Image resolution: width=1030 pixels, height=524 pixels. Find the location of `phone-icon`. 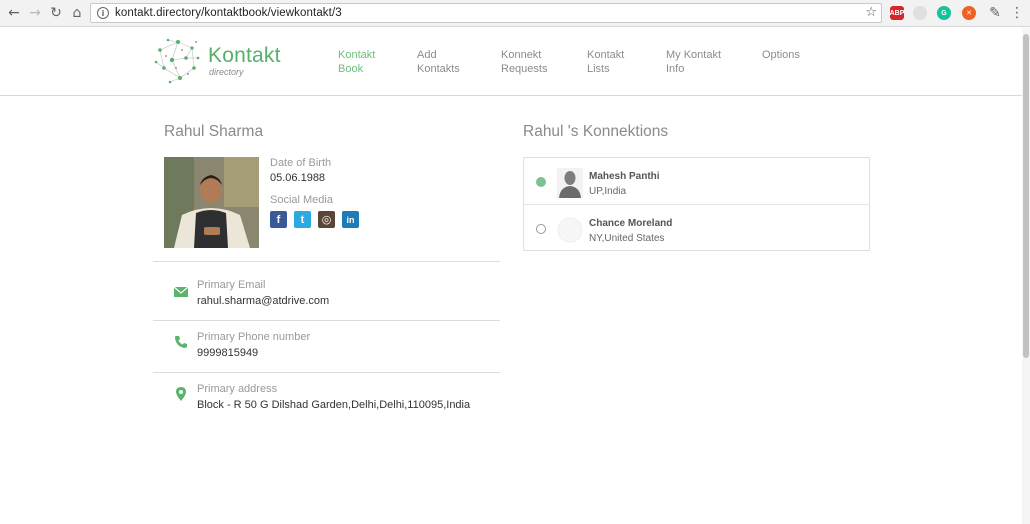

phone-icon is located at coordinates (181, 342).